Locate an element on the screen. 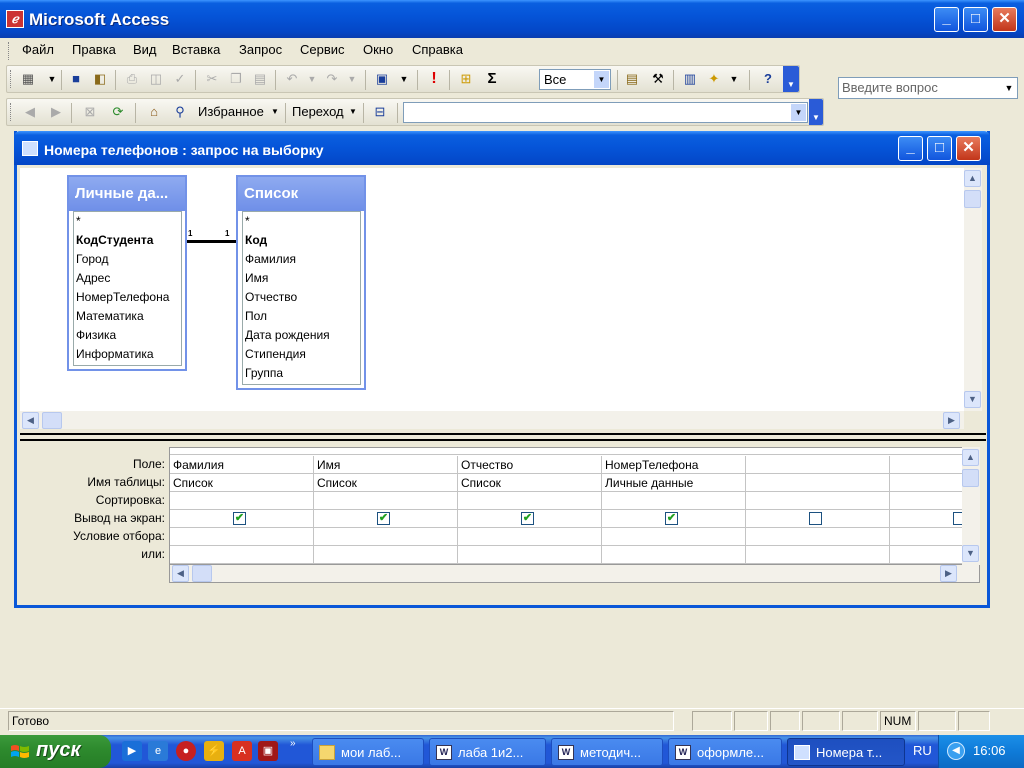 The image size is (1024, 768). field-item: Город is located at coordinates (127, 259).